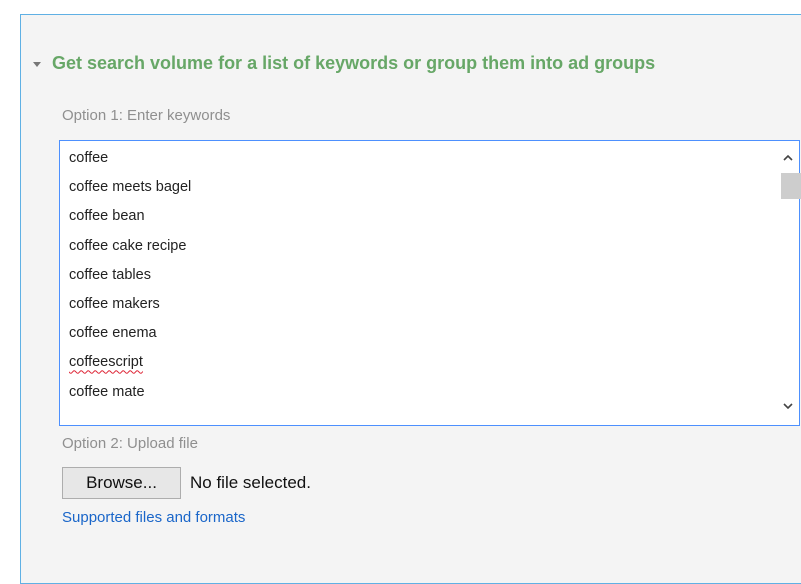  I want to click on option2-label: Option 2: Upload file, so click(130, 443).